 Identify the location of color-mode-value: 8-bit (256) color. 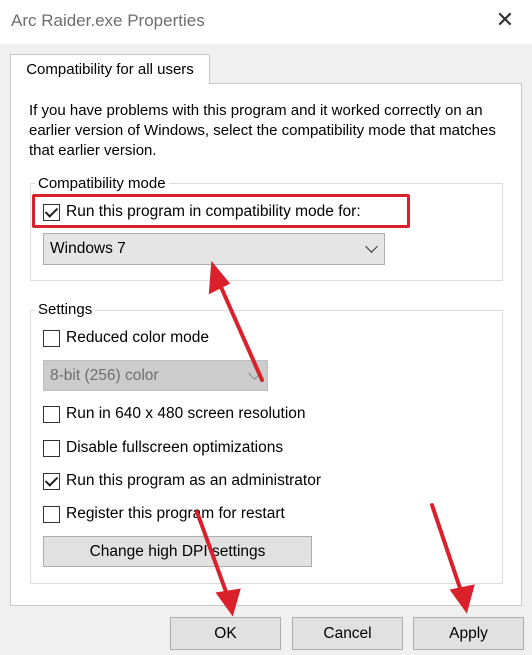
(104, 375).